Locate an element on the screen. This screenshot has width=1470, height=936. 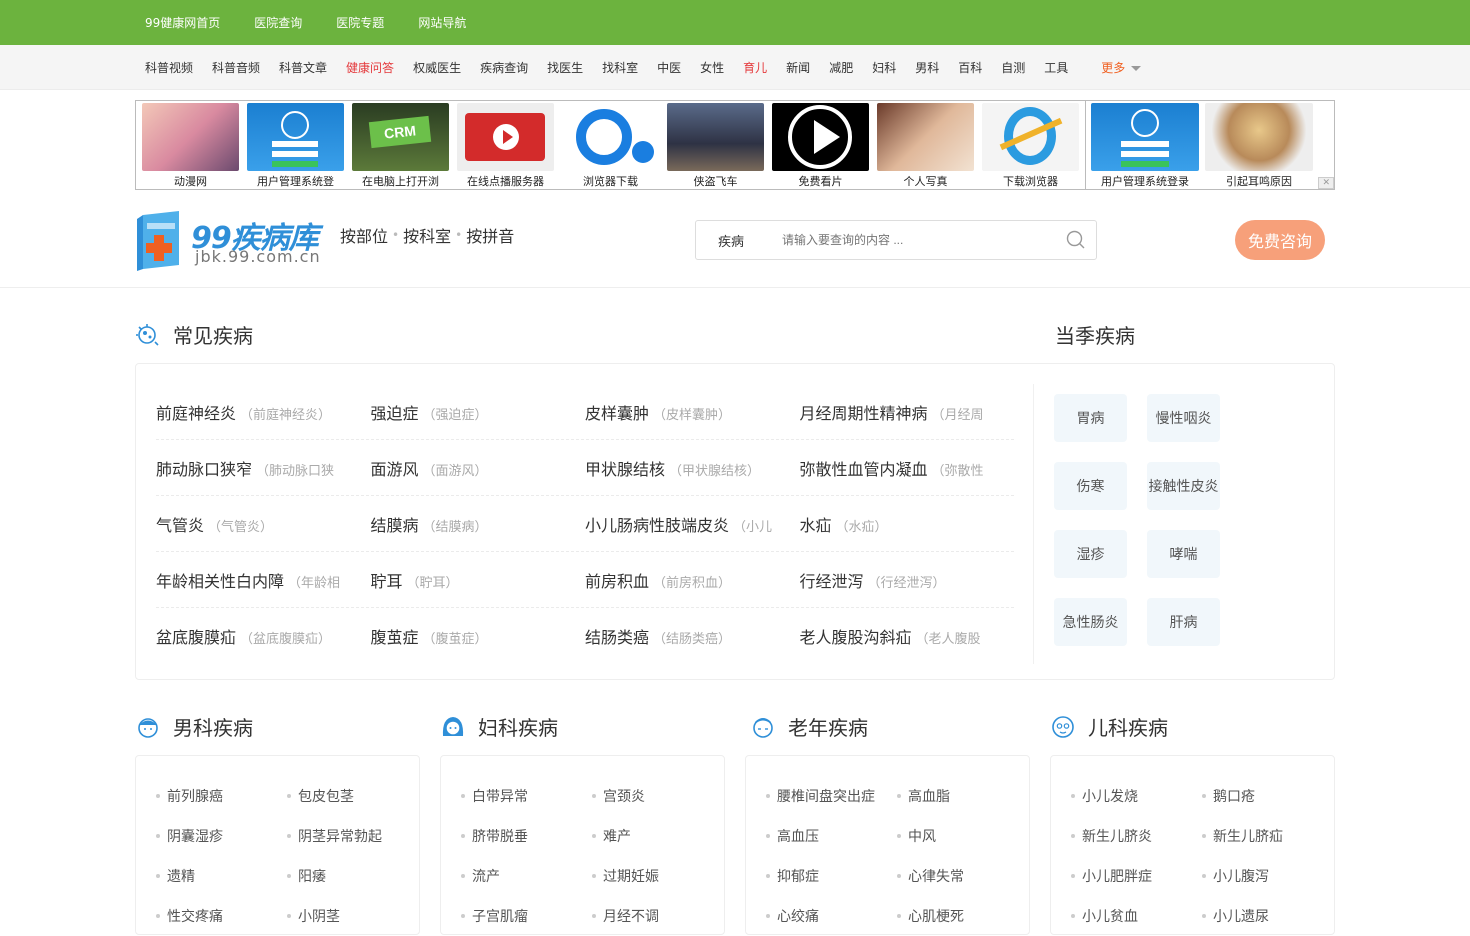
category-disease-link: 新生儿脐炎 is located at coordinates (1136, 836).